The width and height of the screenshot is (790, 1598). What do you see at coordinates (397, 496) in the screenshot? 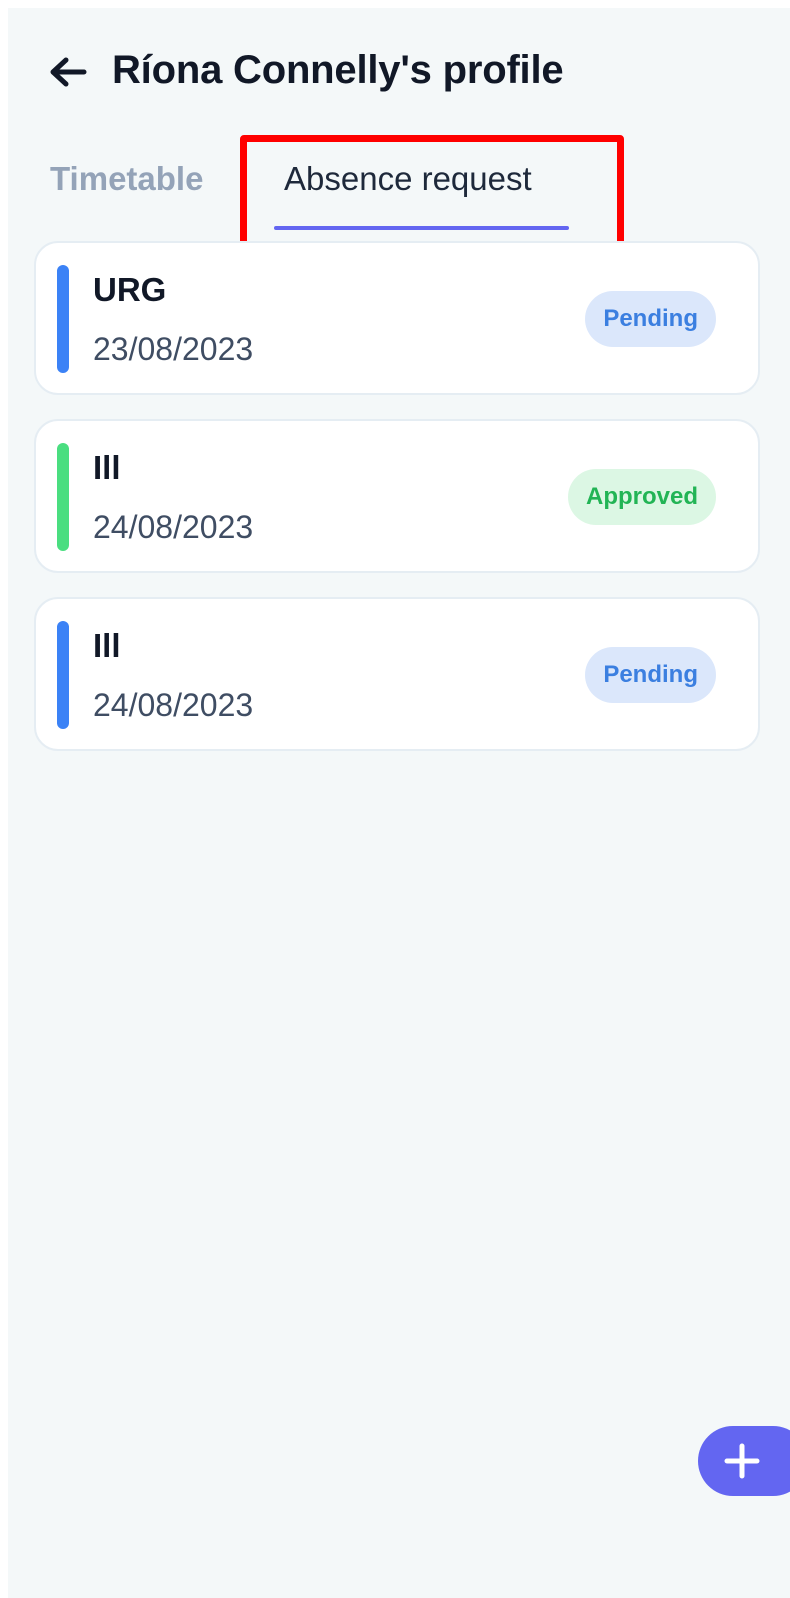
I see `absence-request-card: Ill 24/08/2023 Approved` at bounding box center [397, 496].